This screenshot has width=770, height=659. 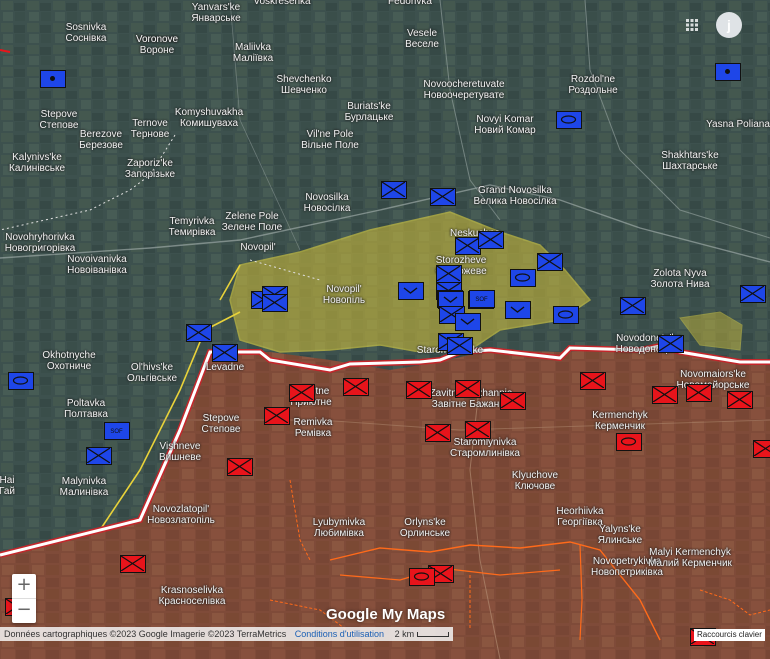 What do you see at coordinates (192, 590) in the screenshot?
I see `place-name-latin: Krasnoselivka` at bounding box center [192, 590].